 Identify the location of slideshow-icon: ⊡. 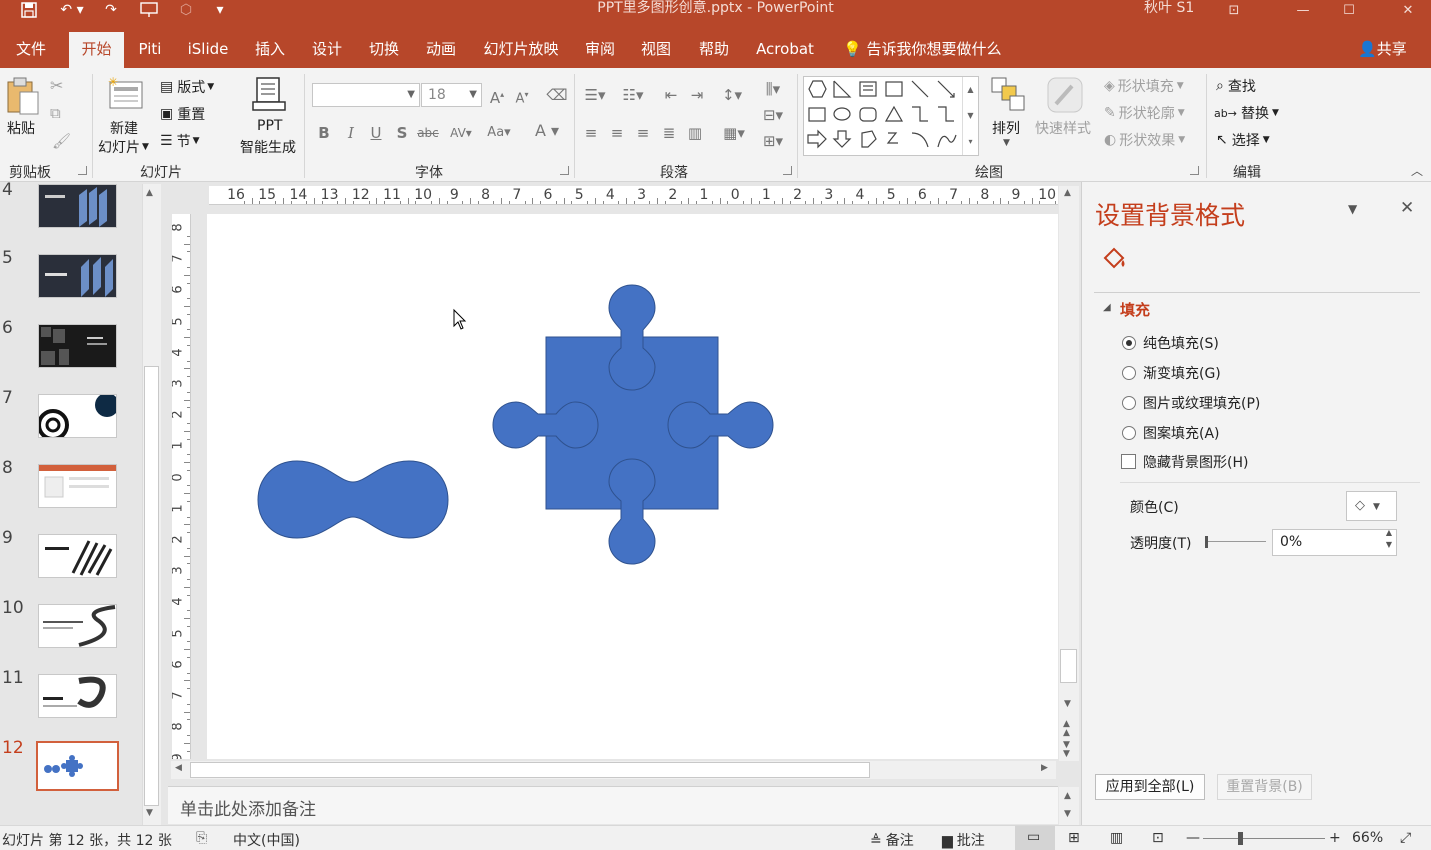
(1158, 838).